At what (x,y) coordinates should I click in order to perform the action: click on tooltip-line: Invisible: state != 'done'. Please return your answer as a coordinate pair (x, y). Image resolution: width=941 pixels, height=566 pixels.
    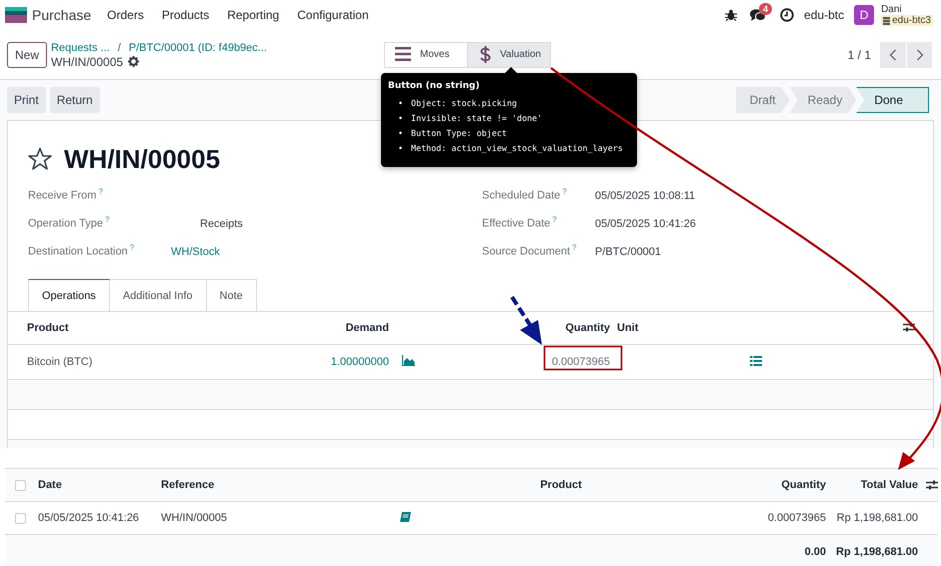
    Looking at the image, I should click on (476, 118).